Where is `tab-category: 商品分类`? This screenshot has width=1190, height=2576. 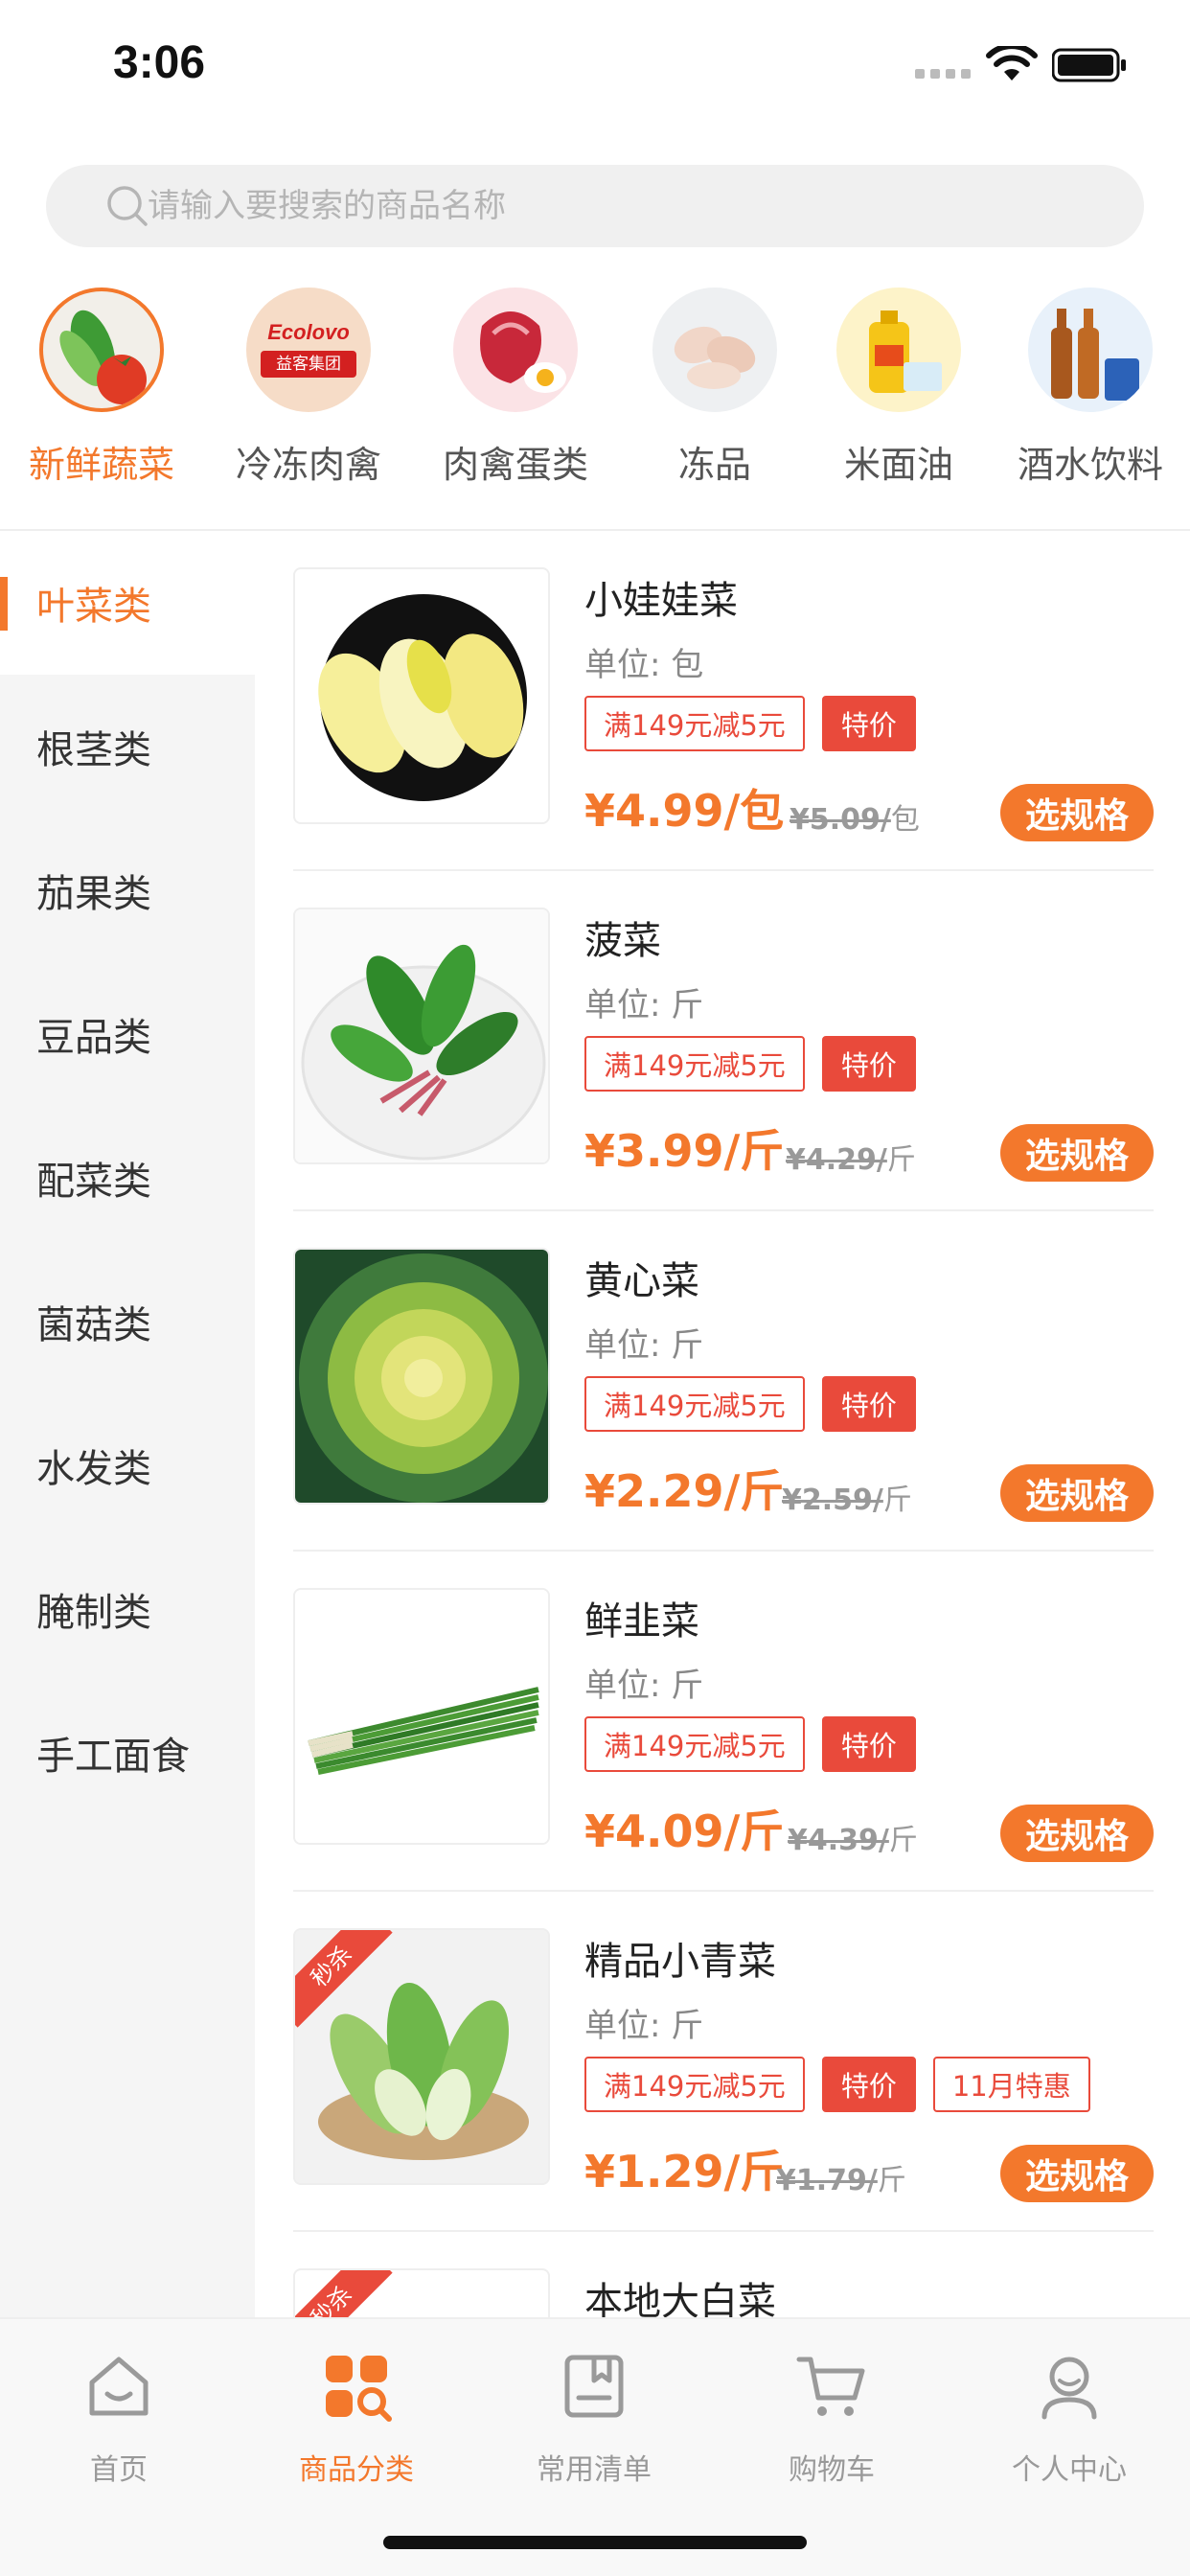 tab-category: 商品分类 is located at coordinates (357, 2418).